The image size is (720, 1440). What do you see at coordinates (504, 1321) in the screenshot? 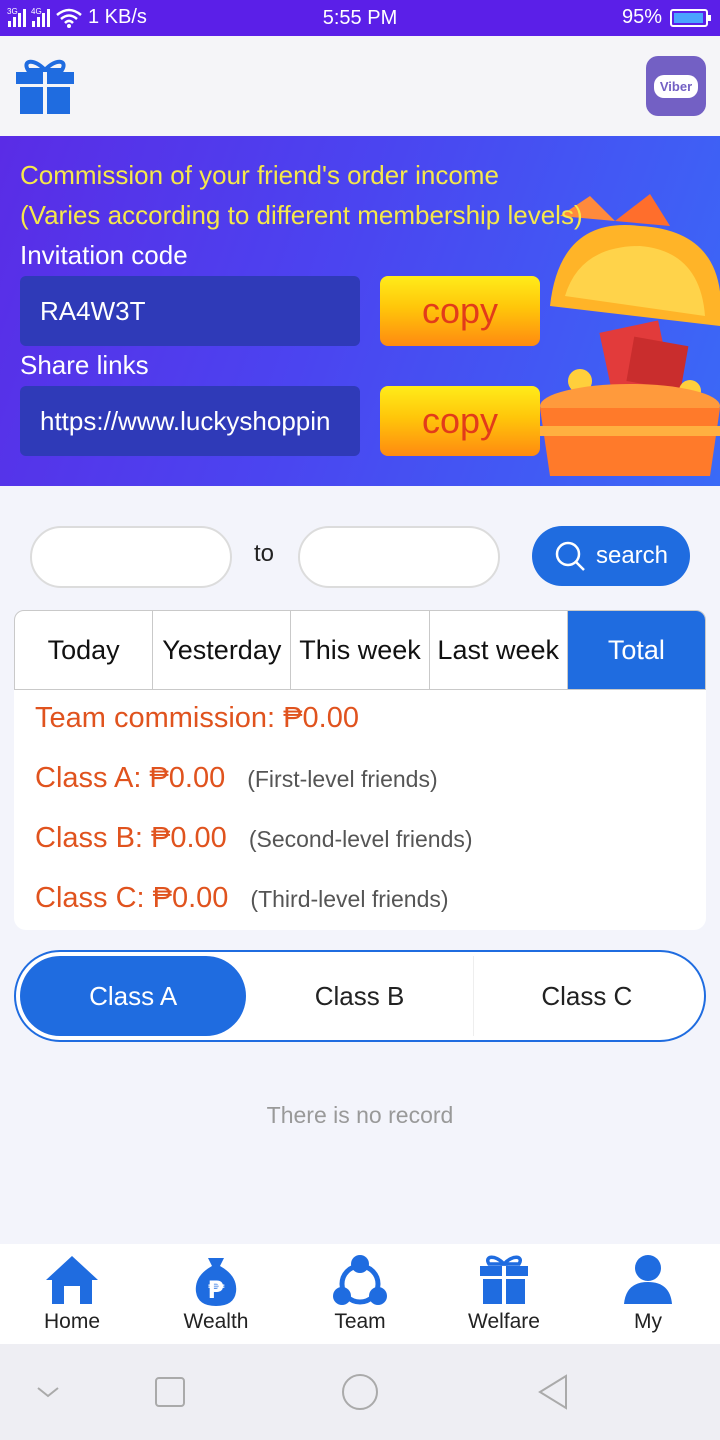
I see `nav-welfare-label: Welfare` at bounding box center [504, 1321].